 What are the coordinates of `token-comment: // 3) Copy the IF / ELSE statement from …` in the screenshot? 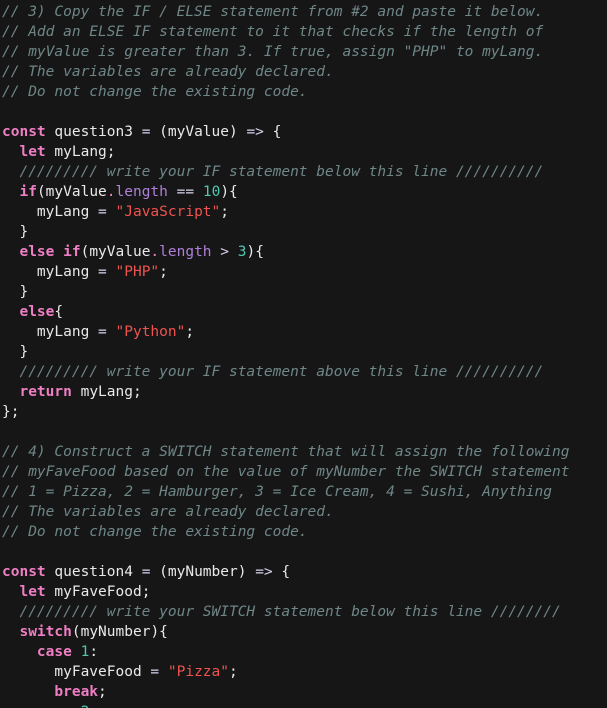 It's located at (273, 12).